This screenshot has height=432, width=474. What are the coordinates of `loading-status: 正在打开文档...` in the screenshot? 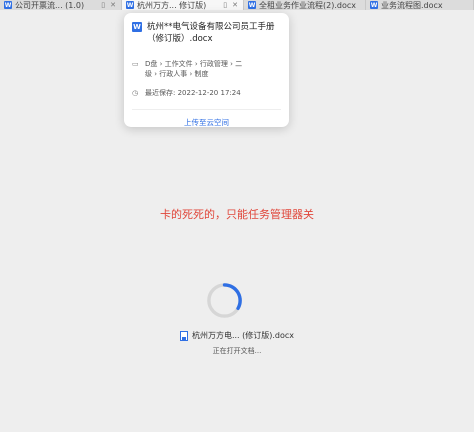 It's located at (237, 351).